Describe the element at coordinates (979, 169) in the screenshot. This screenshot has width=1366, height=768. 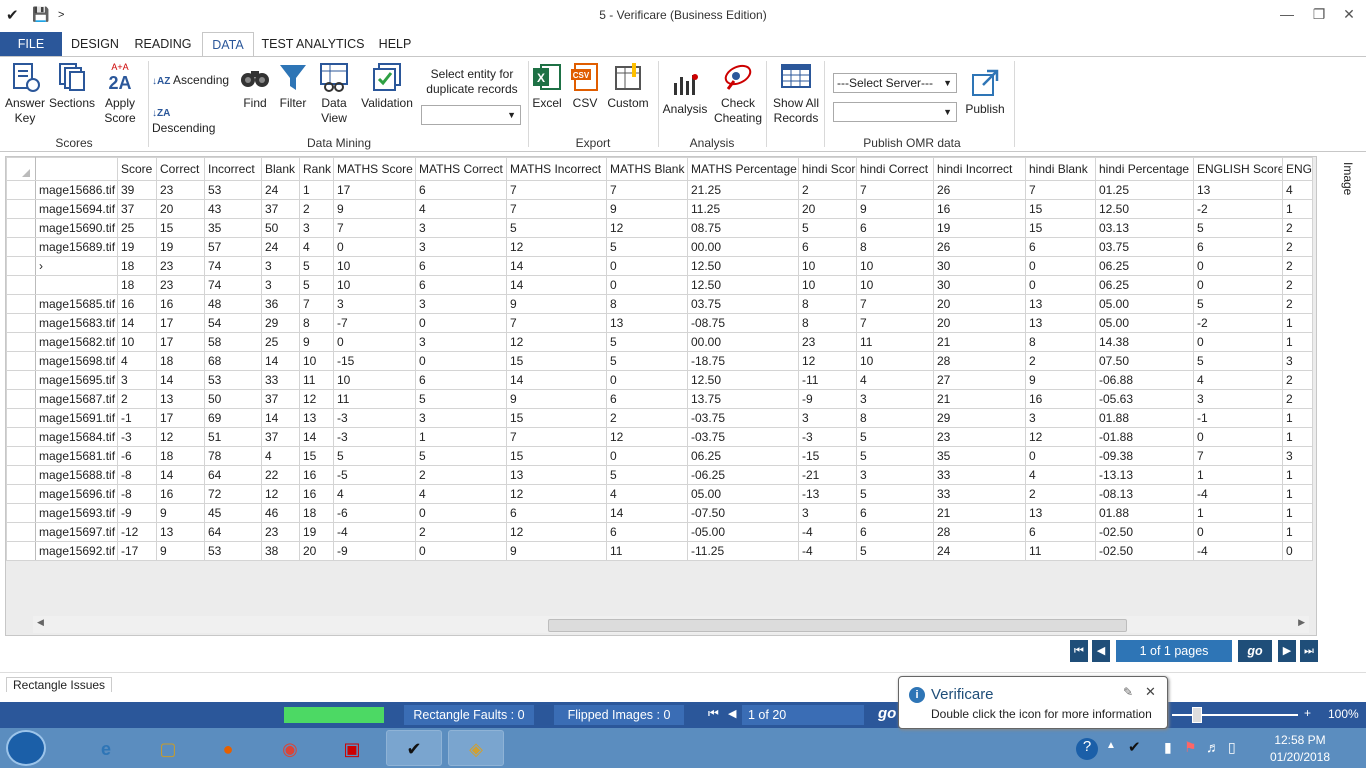
I see `column-header: hindi Incorrect` at that location.